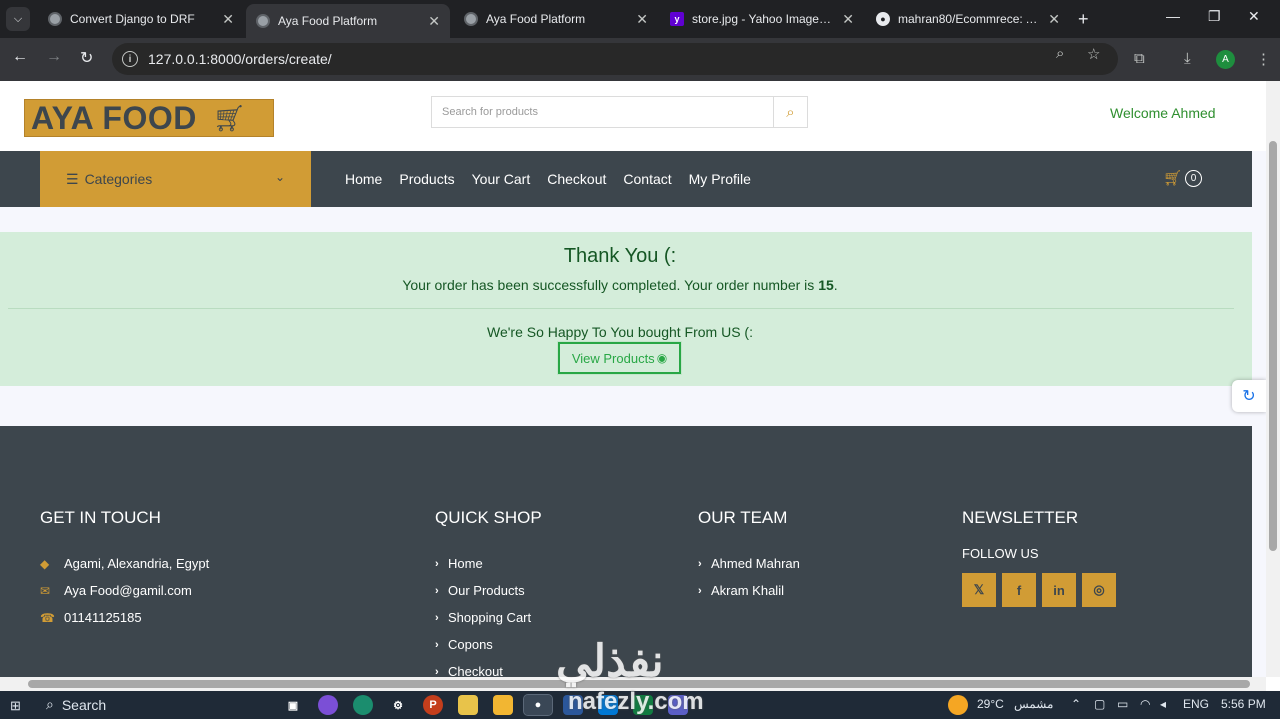 The height and width of the screenshot is (719, 1280). What do you see at coordinates (15, 706) in the screenshot?
I see `windows-start-icon: ⊞` at bounding box center [15, 706].